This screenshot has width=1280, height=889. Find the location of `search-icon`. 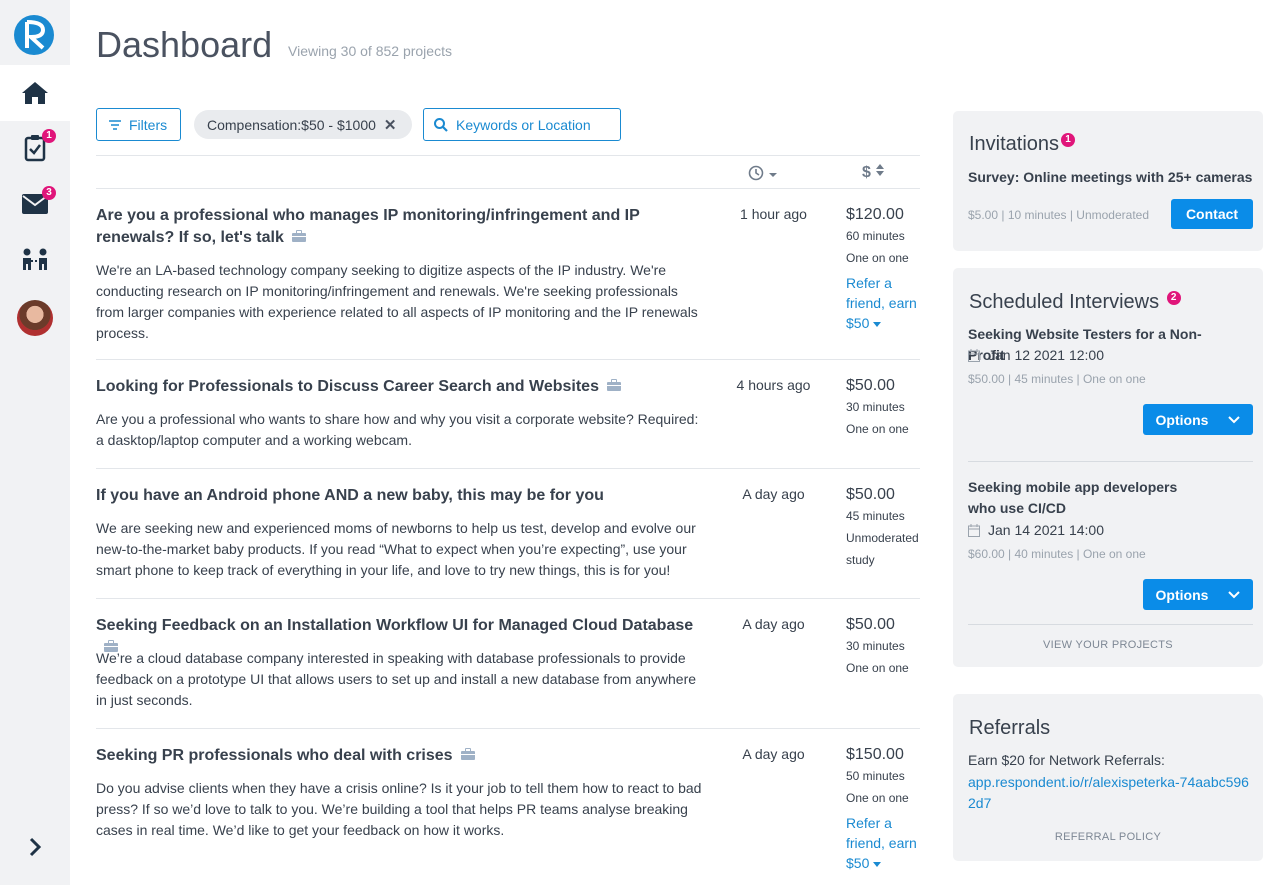

search-icon is located at coordinates (441, 124).